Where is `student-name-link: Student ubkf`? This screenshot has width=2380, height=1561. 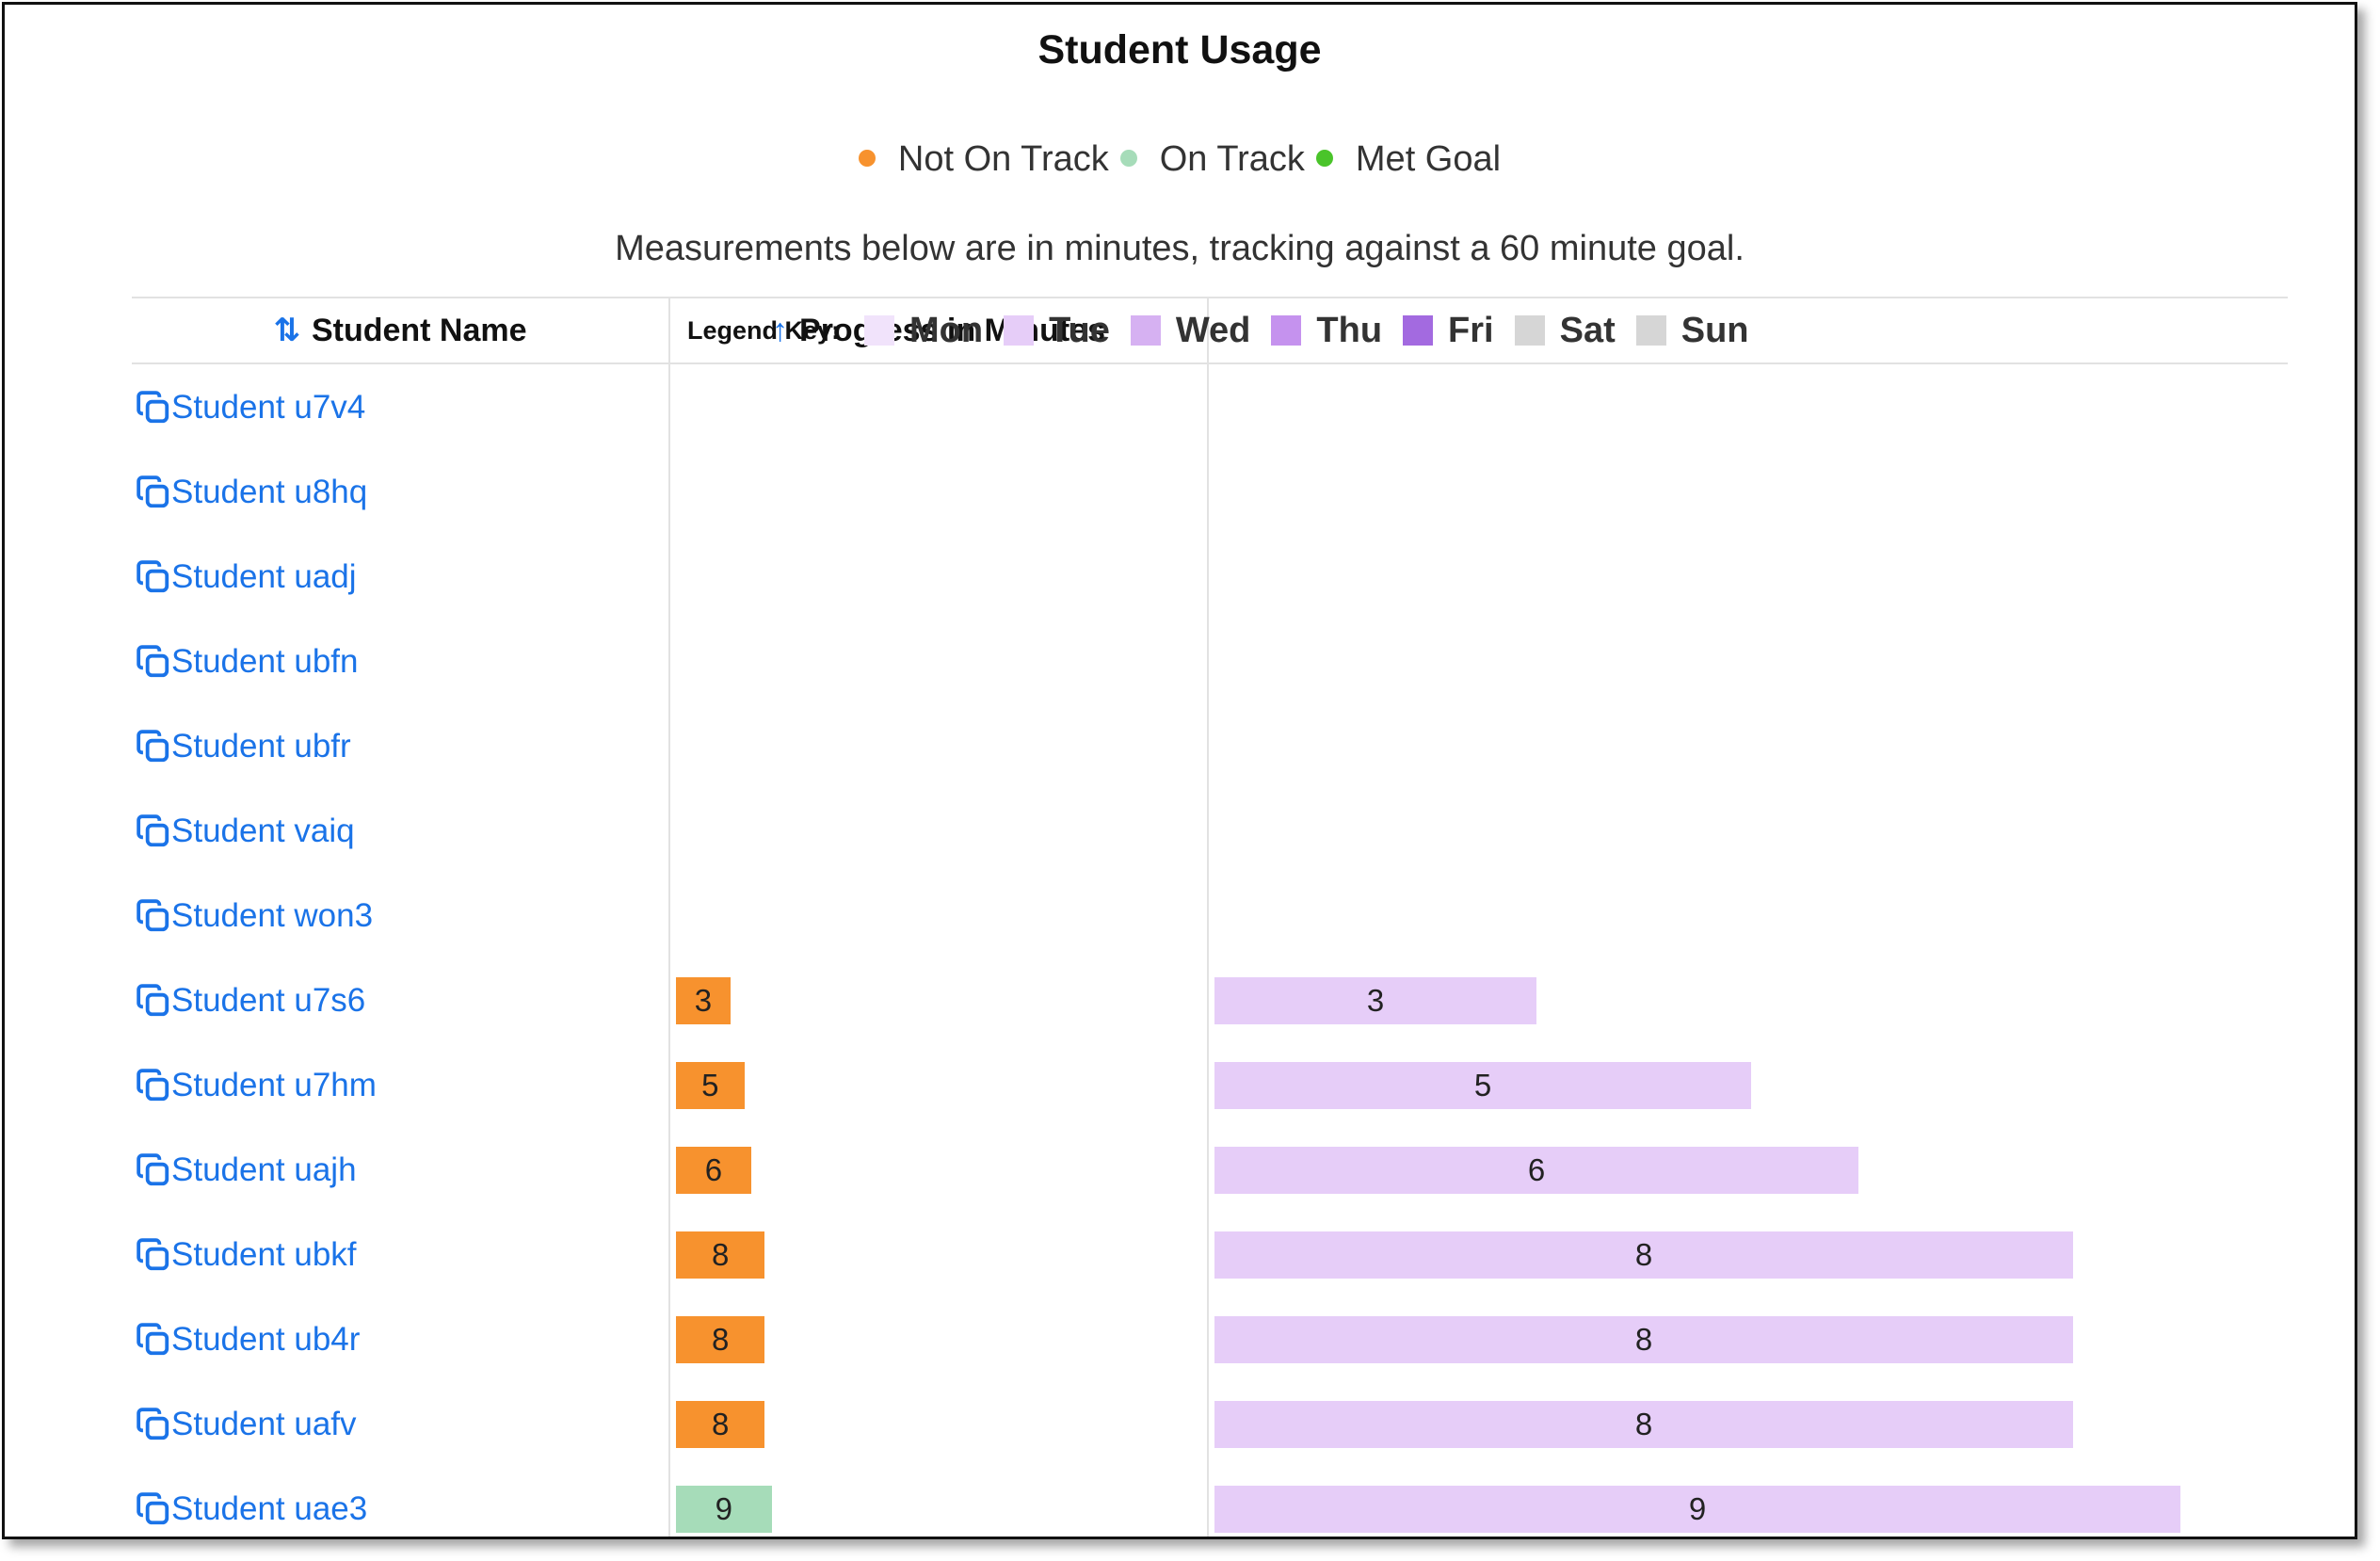
student-name-link: Student ubkf is located at coordinates (246, 1255).